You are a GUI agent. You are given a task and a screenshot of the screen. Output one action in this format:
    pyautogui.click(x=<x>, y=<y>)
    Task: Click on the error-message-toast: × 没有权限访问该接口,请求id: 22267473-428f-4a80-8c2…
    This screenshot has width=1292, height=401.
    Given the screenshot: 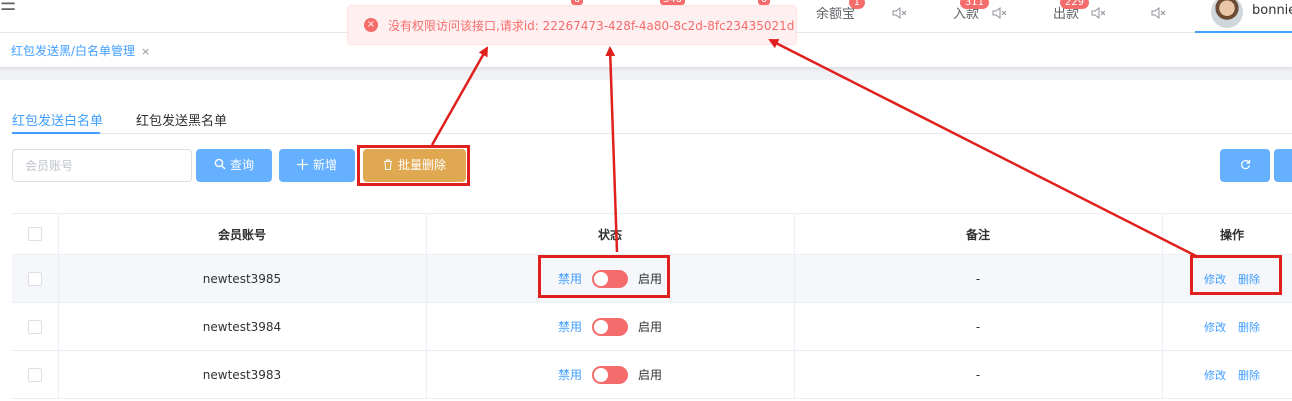 What is the action you would take?
    pyautogui.click(x=572, y=25)
    